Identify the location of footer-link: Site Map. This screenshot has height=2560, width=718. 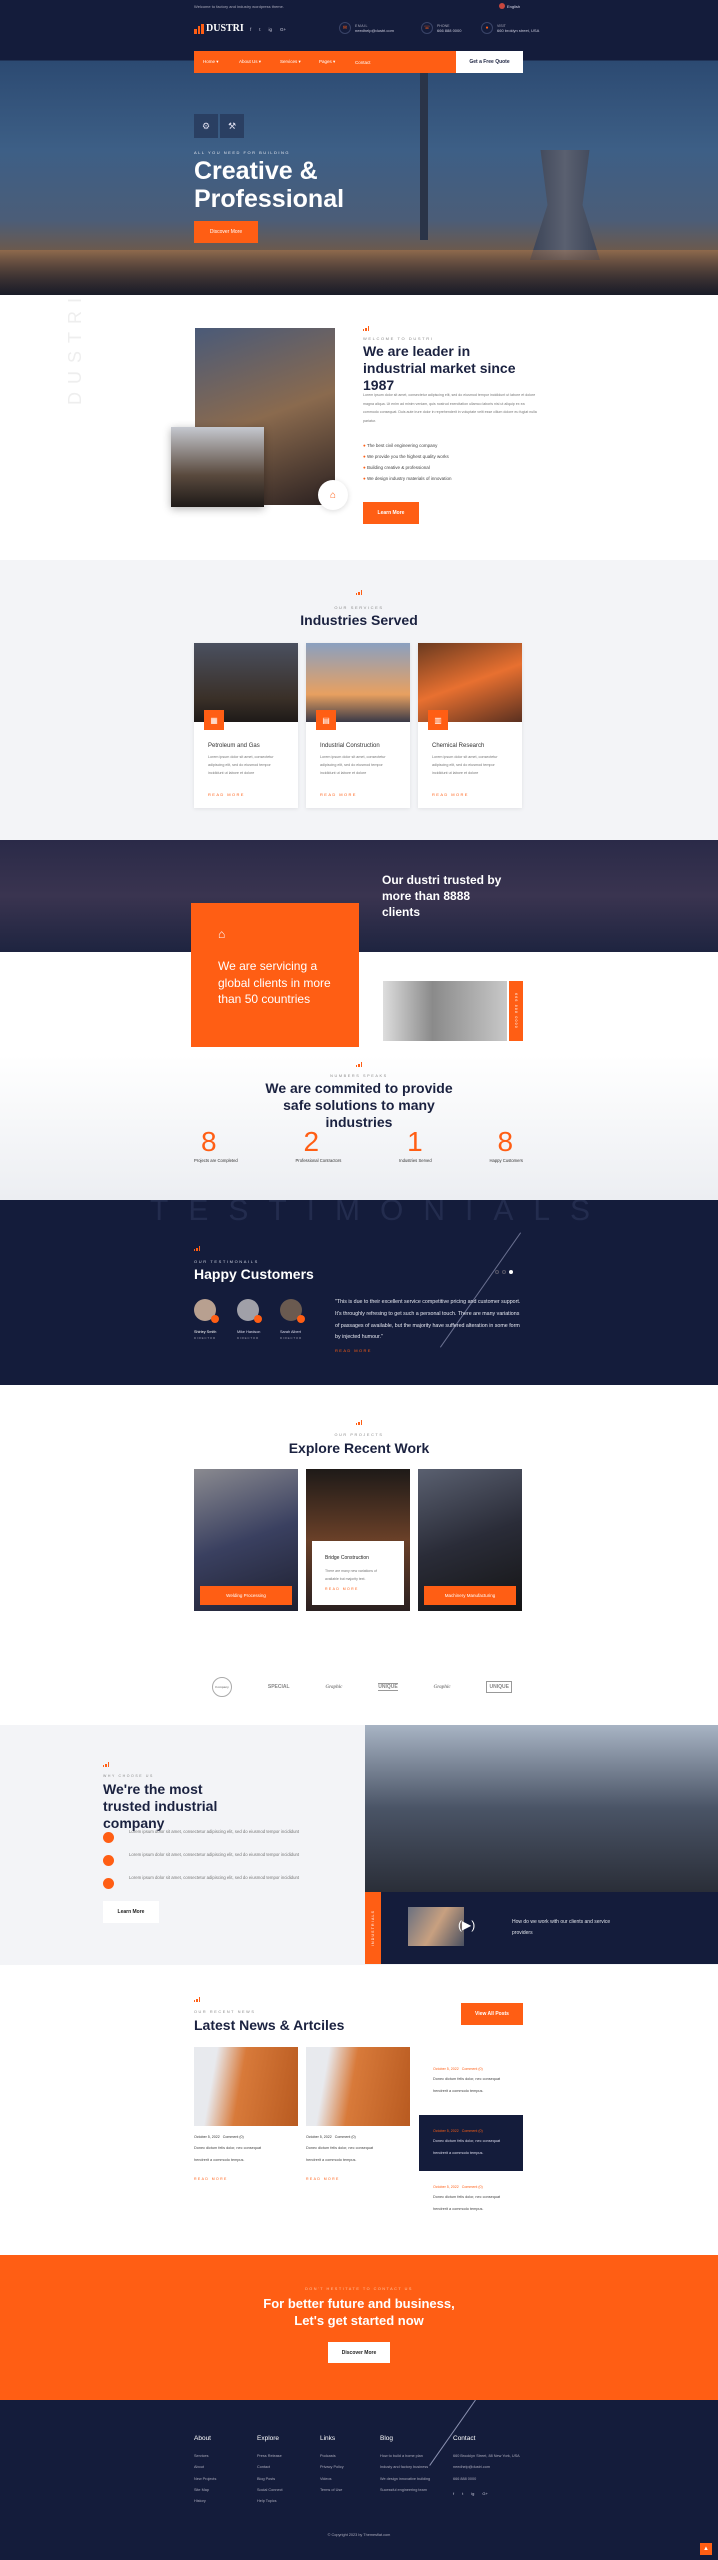
(225, 2493).